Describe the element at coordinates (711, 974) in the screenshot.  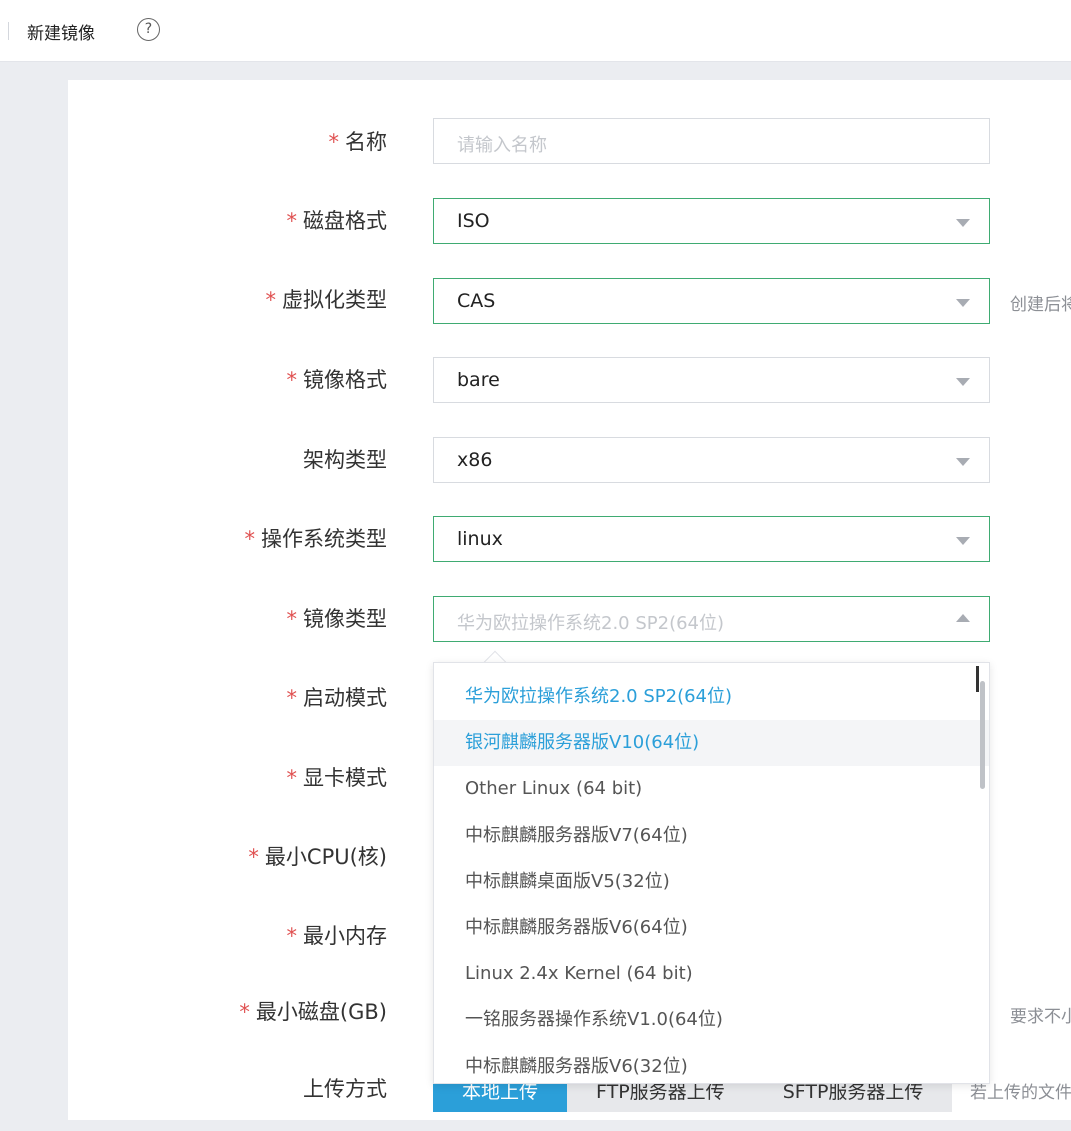
I see `dropdown-option: Linux 2.4x Kernel (64 bit)` at that location.